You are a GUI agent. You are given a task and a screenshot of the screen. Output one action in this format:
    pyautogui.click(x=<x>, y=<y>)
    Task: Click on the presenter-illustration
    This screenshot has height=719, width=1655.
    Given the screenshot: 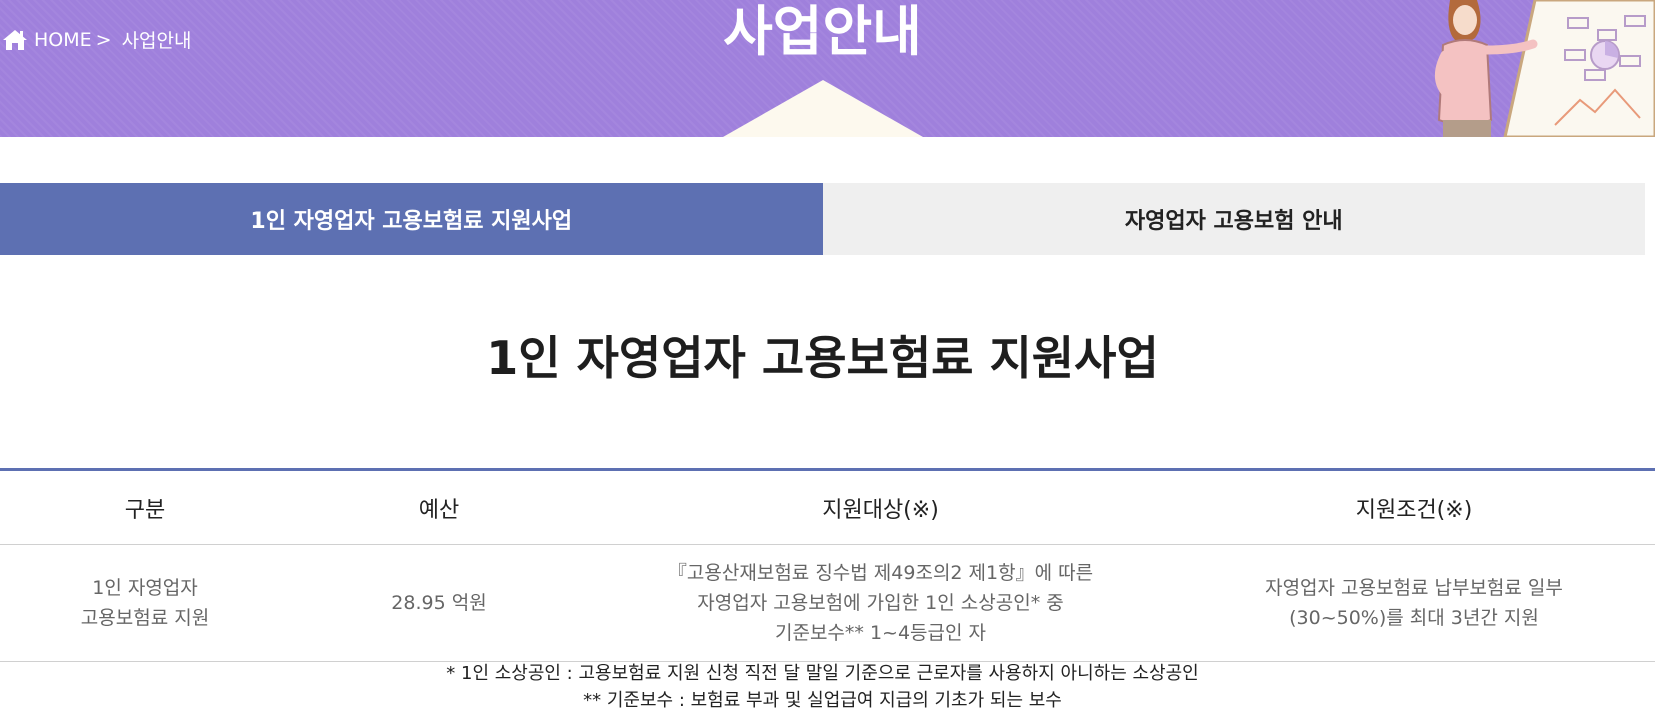 What is the action you would take?
    pyautogui.click(x=1544, y=68)
    